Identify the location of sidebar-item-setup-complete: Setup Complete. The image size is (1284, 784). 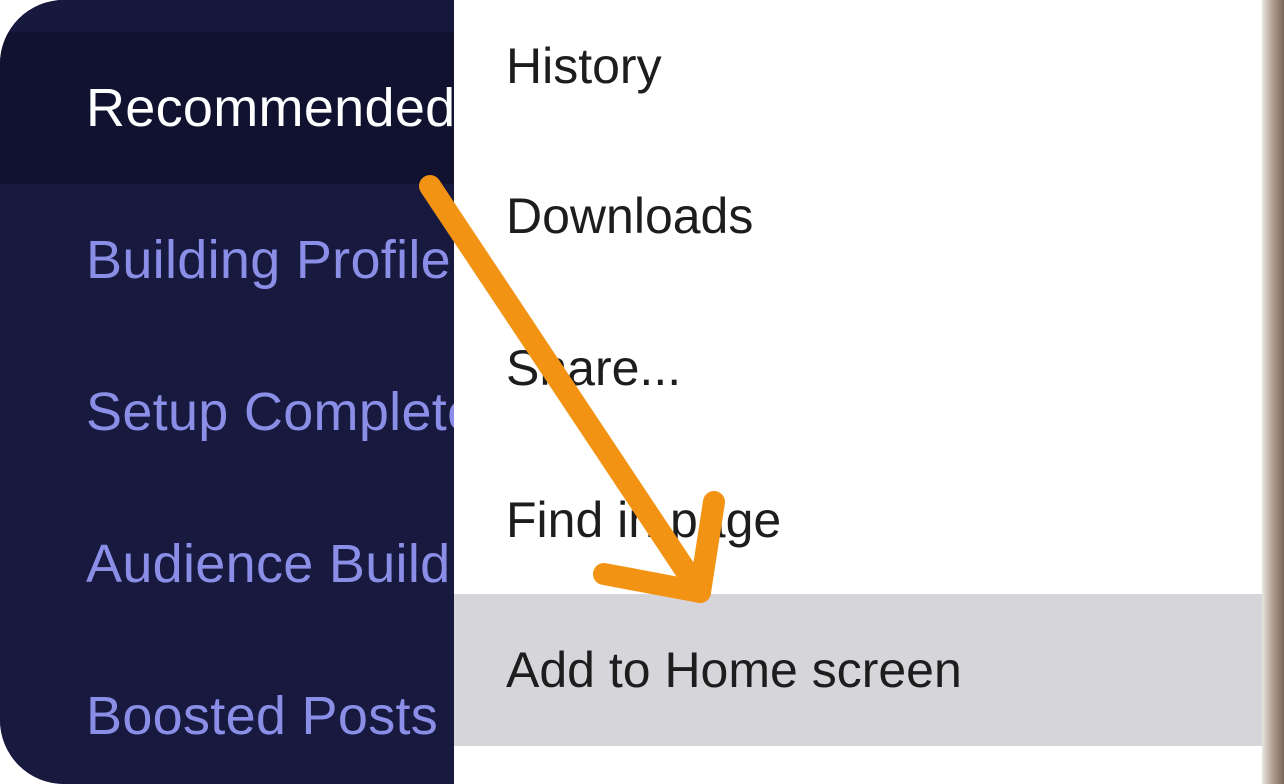
(227, 412).